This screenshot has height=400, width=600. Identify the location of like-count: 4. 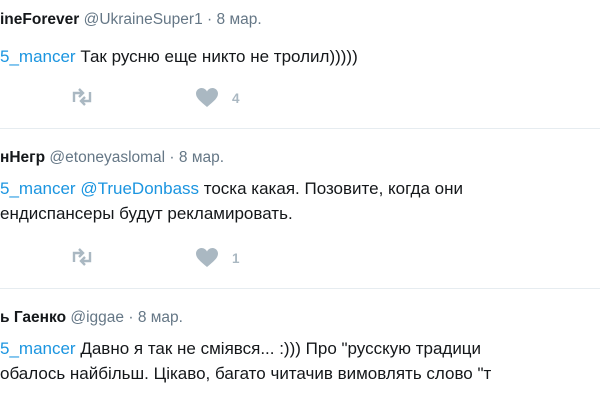
(236, 98).